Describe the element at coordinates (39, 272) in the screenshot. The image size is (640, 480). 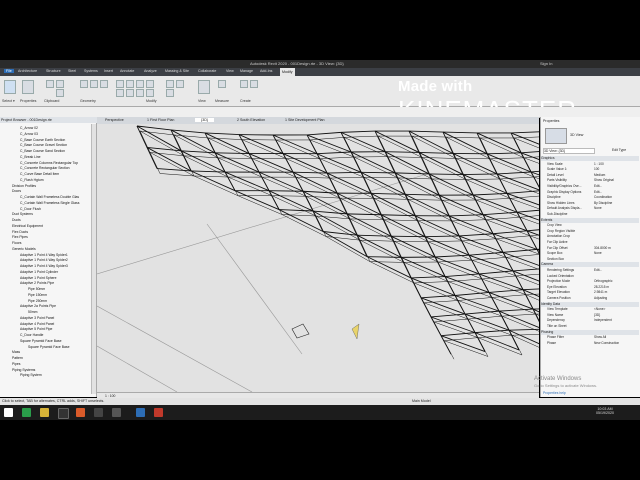
I see `browser-item: Adaptive 1 Point Cylinder` at that location.